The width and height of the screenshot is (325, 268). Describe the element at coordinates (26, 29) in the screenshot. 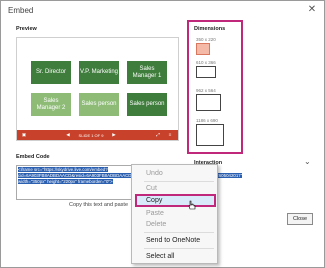

I see `preview-label: Preview` at that location.